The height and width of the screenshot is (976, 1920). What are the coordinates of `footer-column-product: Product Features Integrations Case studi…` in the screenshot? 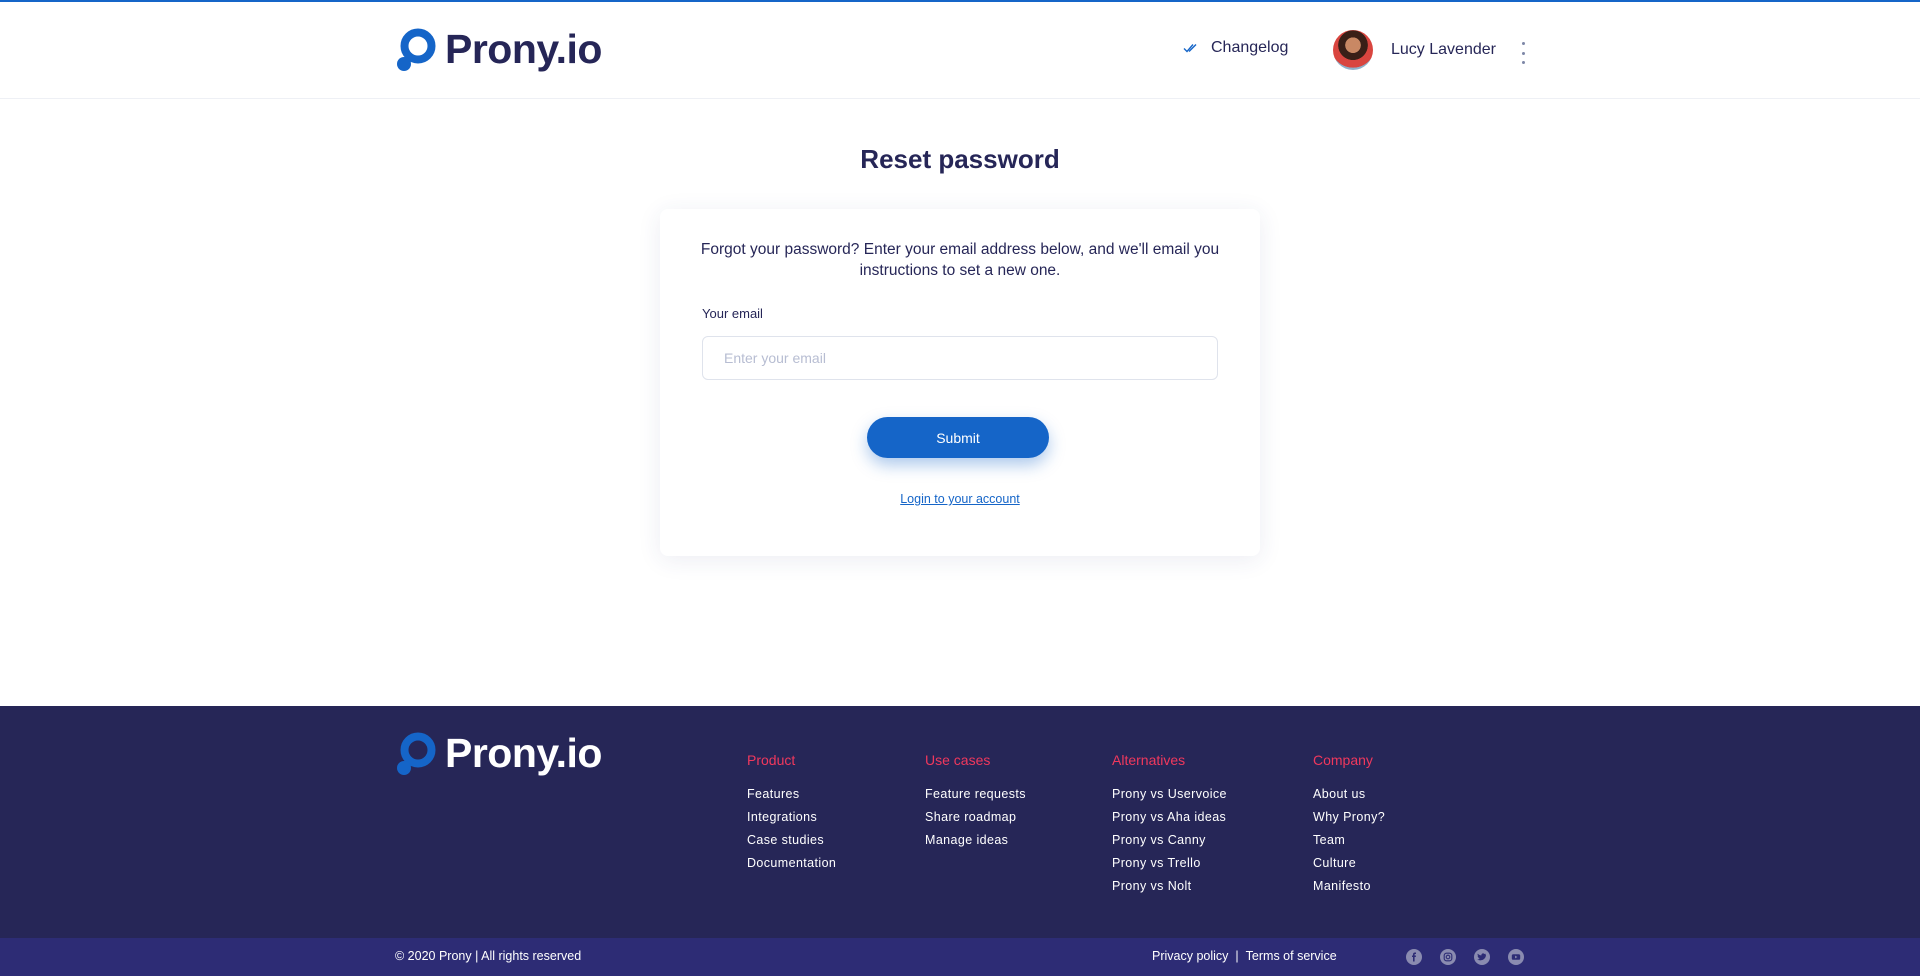 It's located at (791, 813).